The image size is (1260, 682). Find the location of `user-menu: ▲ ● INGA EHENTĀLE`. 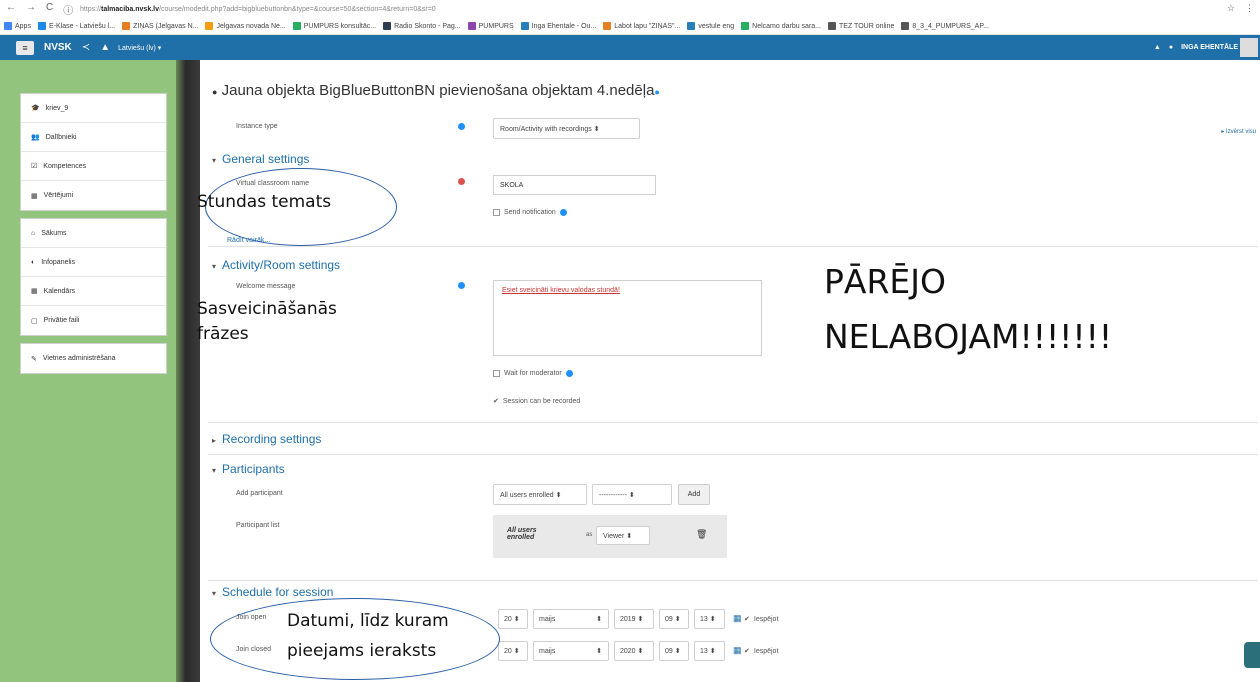

user-menu: ▲ ● INGA EHENTĀLE is located at coordinates (1196, 47).